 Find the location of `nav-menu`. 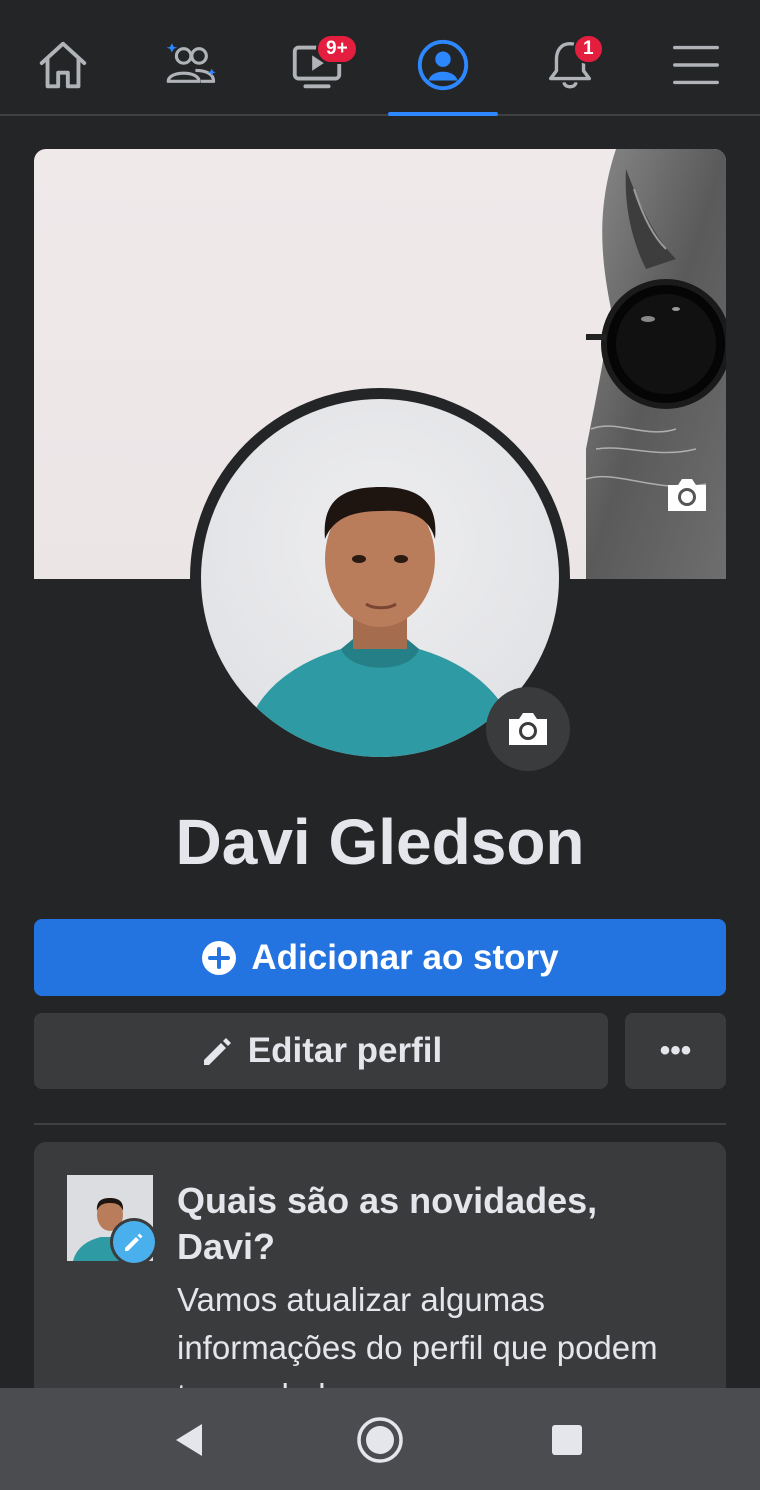

nav-menu is located at coordinates (696, 65).